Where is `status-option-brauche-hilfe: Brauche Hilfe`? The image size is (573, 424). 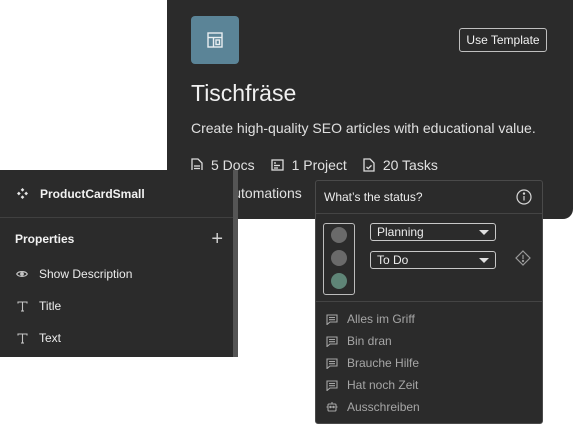 status-option-brauche-hilfe: Brauche Hilfe is located at coordinates (372, 363).